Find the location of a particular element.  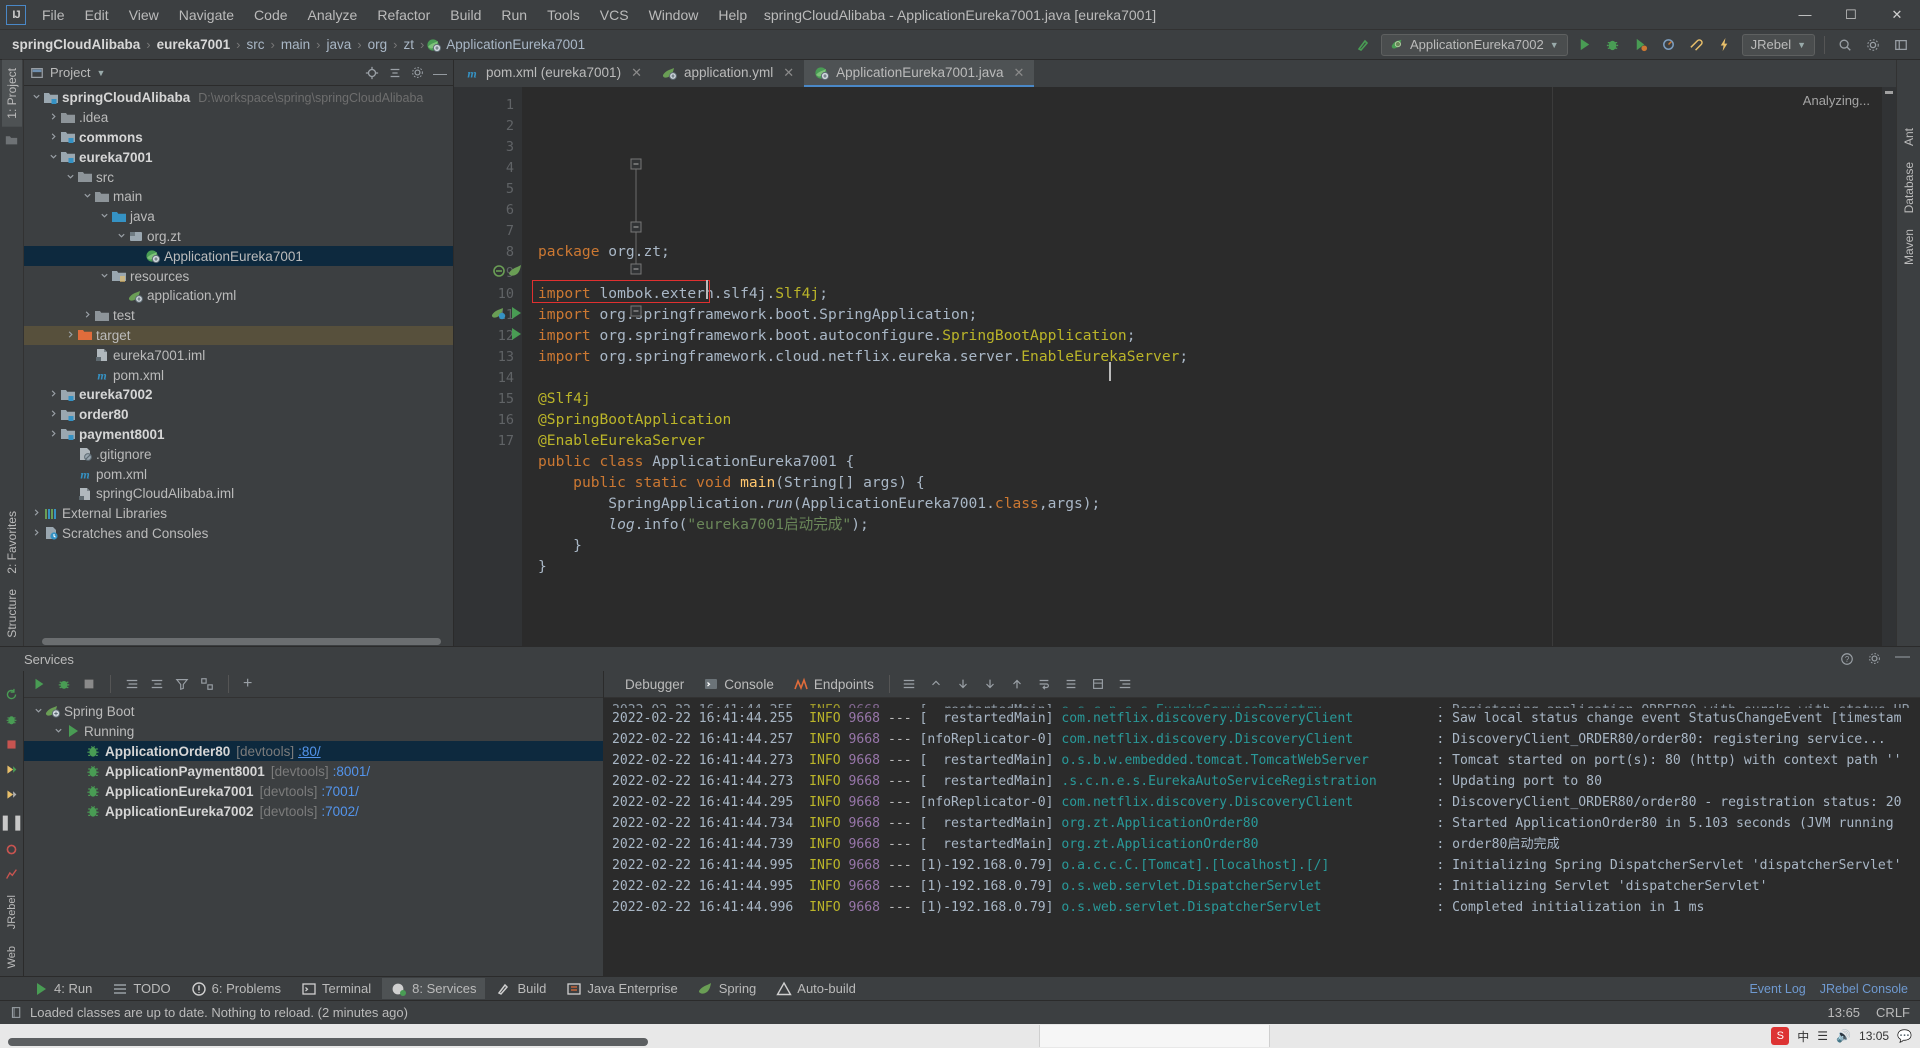

project-tree-row: eureka7002 is located at coordinates (238, 395).